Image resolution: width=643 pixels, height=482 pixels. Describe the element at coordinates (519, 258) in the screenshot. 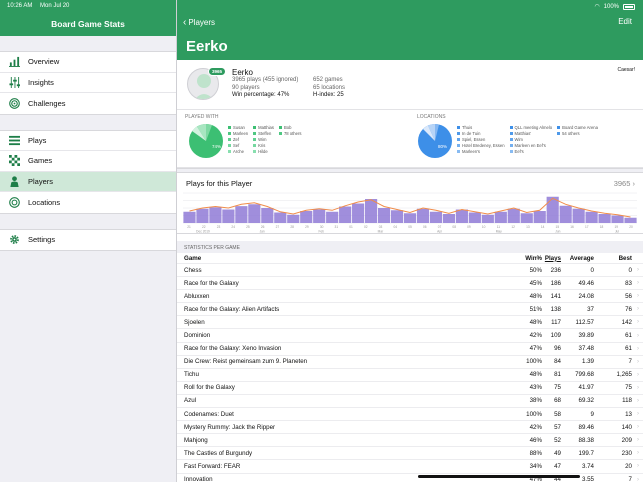

I see `col-win: Win%` at that location.